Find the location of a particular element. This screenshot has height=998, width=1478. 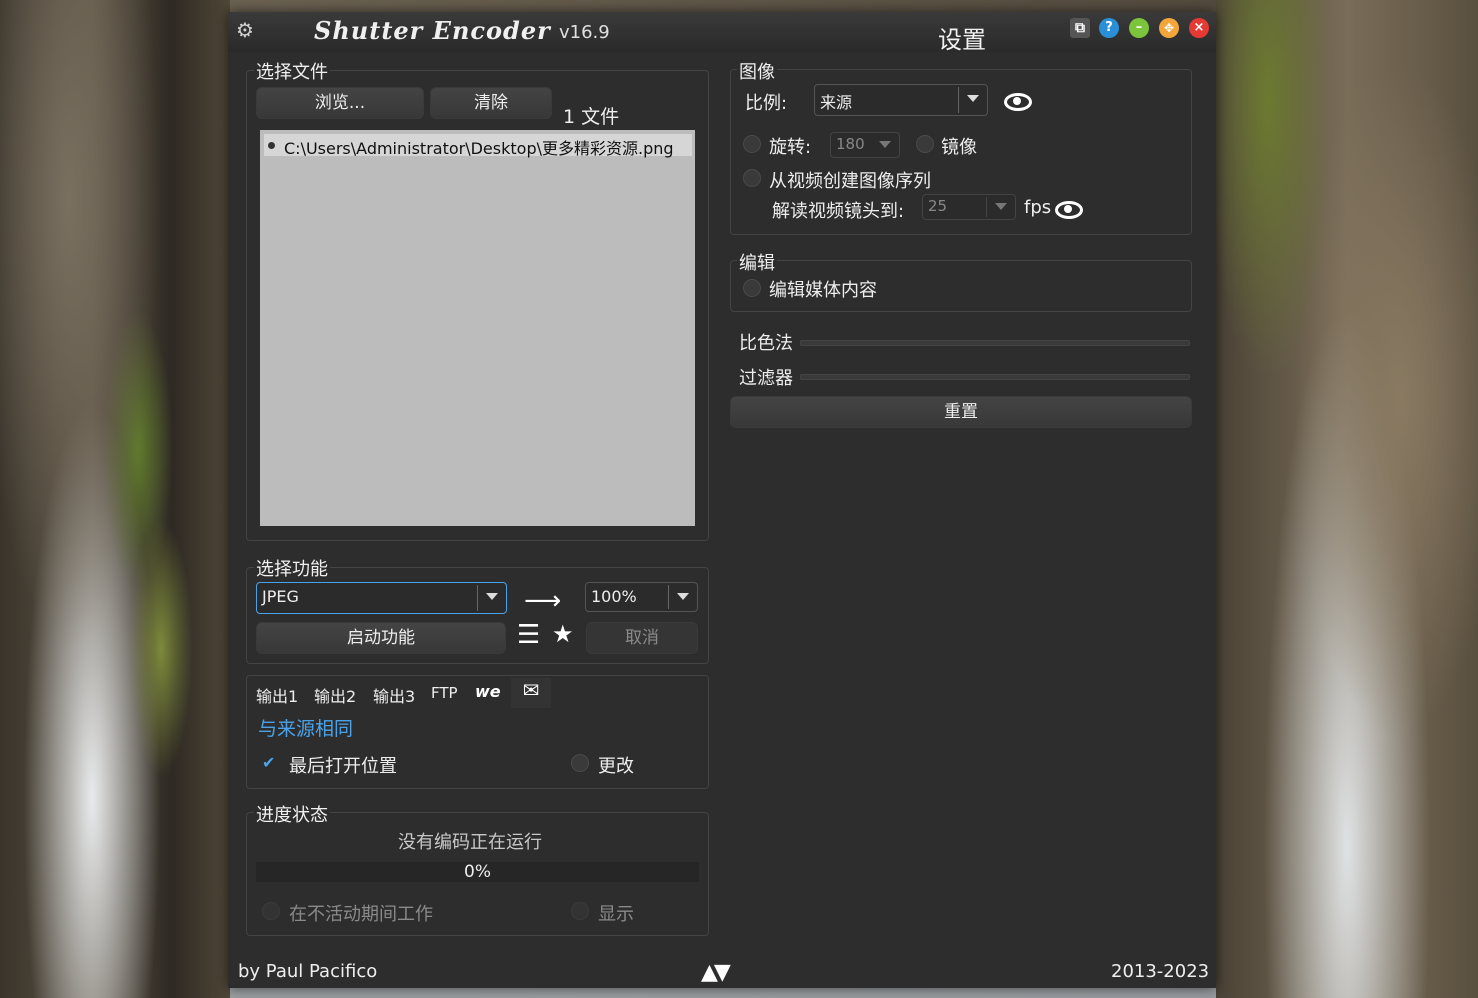

start-function-button: 启动功能 is located at coordinates (381, 638).